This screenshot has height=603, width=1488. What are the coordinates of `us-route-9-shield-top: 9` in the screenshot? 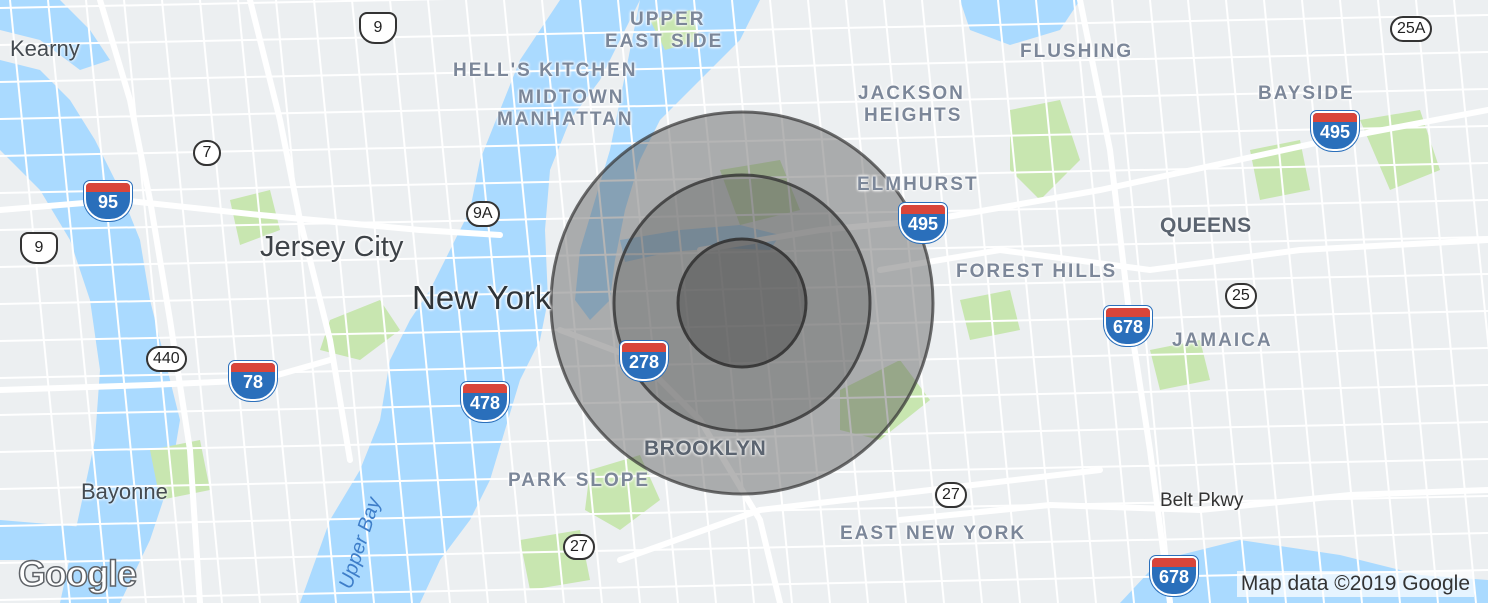 It's located at (378, 28).